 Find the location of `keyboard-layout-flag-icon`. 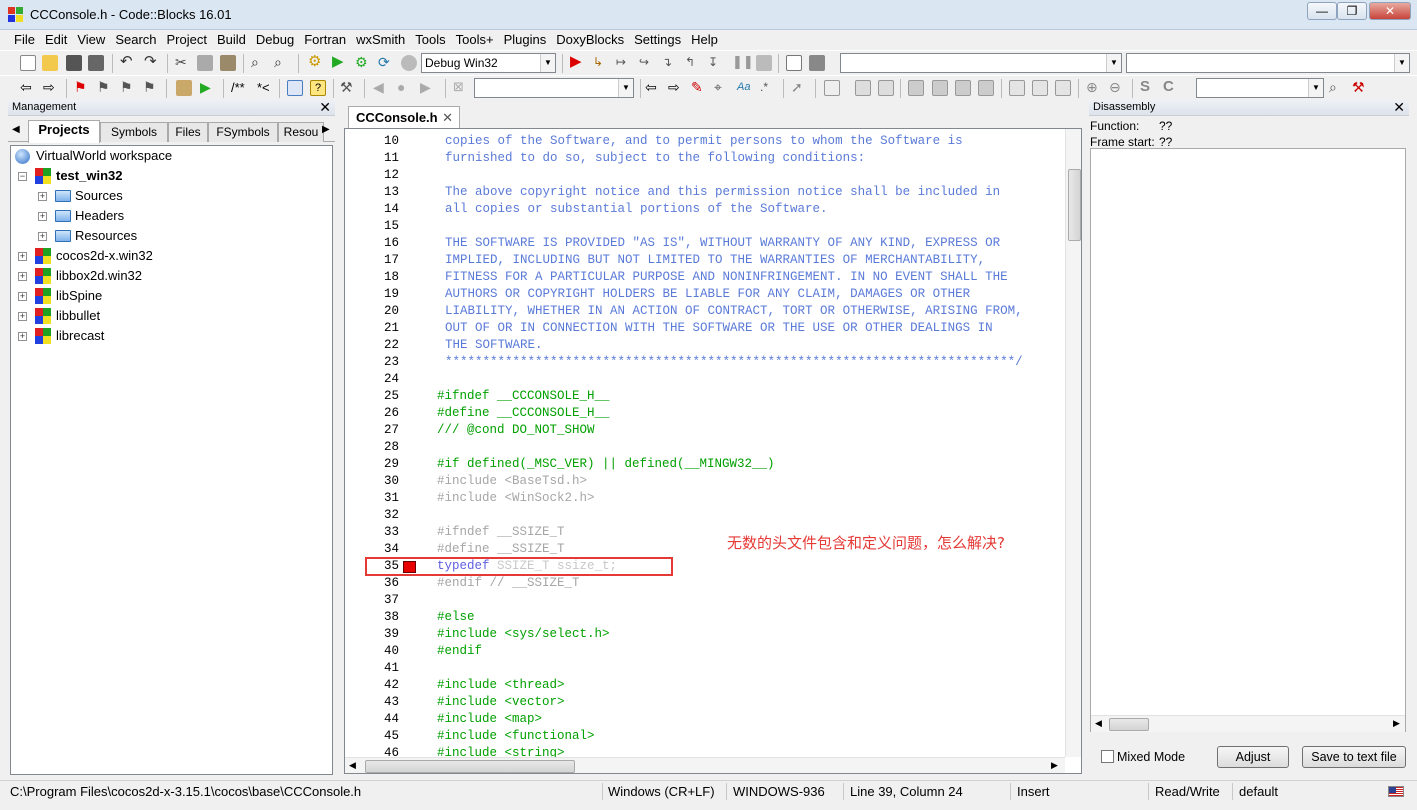

keyboard-layout-flag-icon is located at coordinates (1396, 791).